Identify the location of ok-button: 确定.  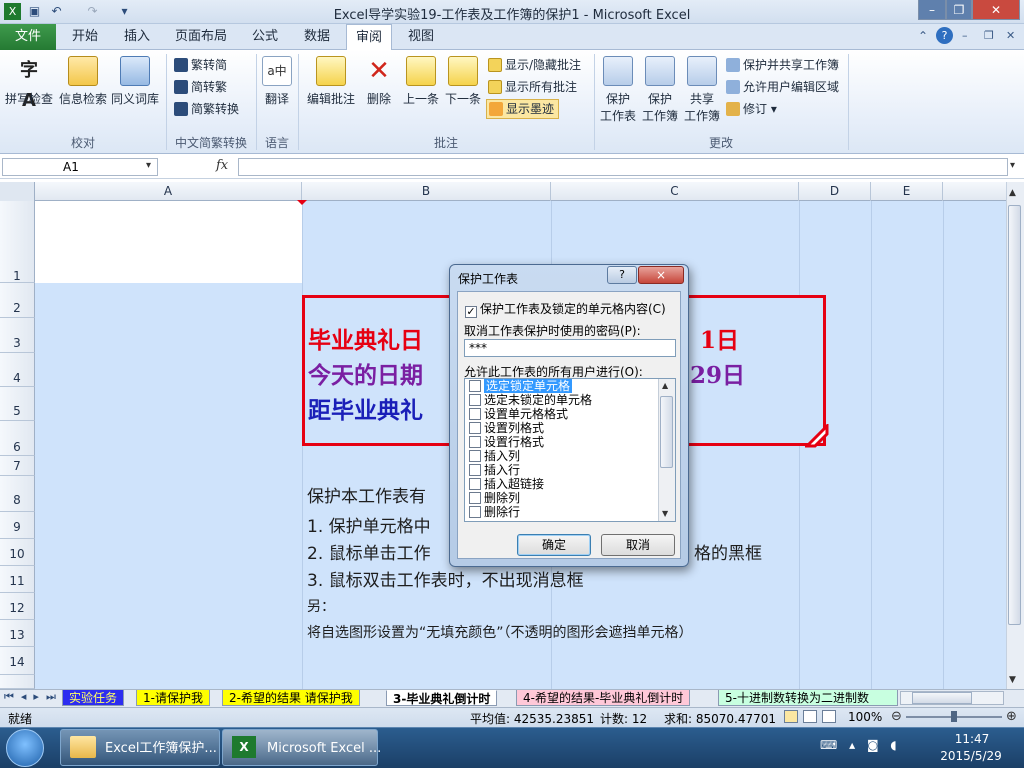
(554, 545).